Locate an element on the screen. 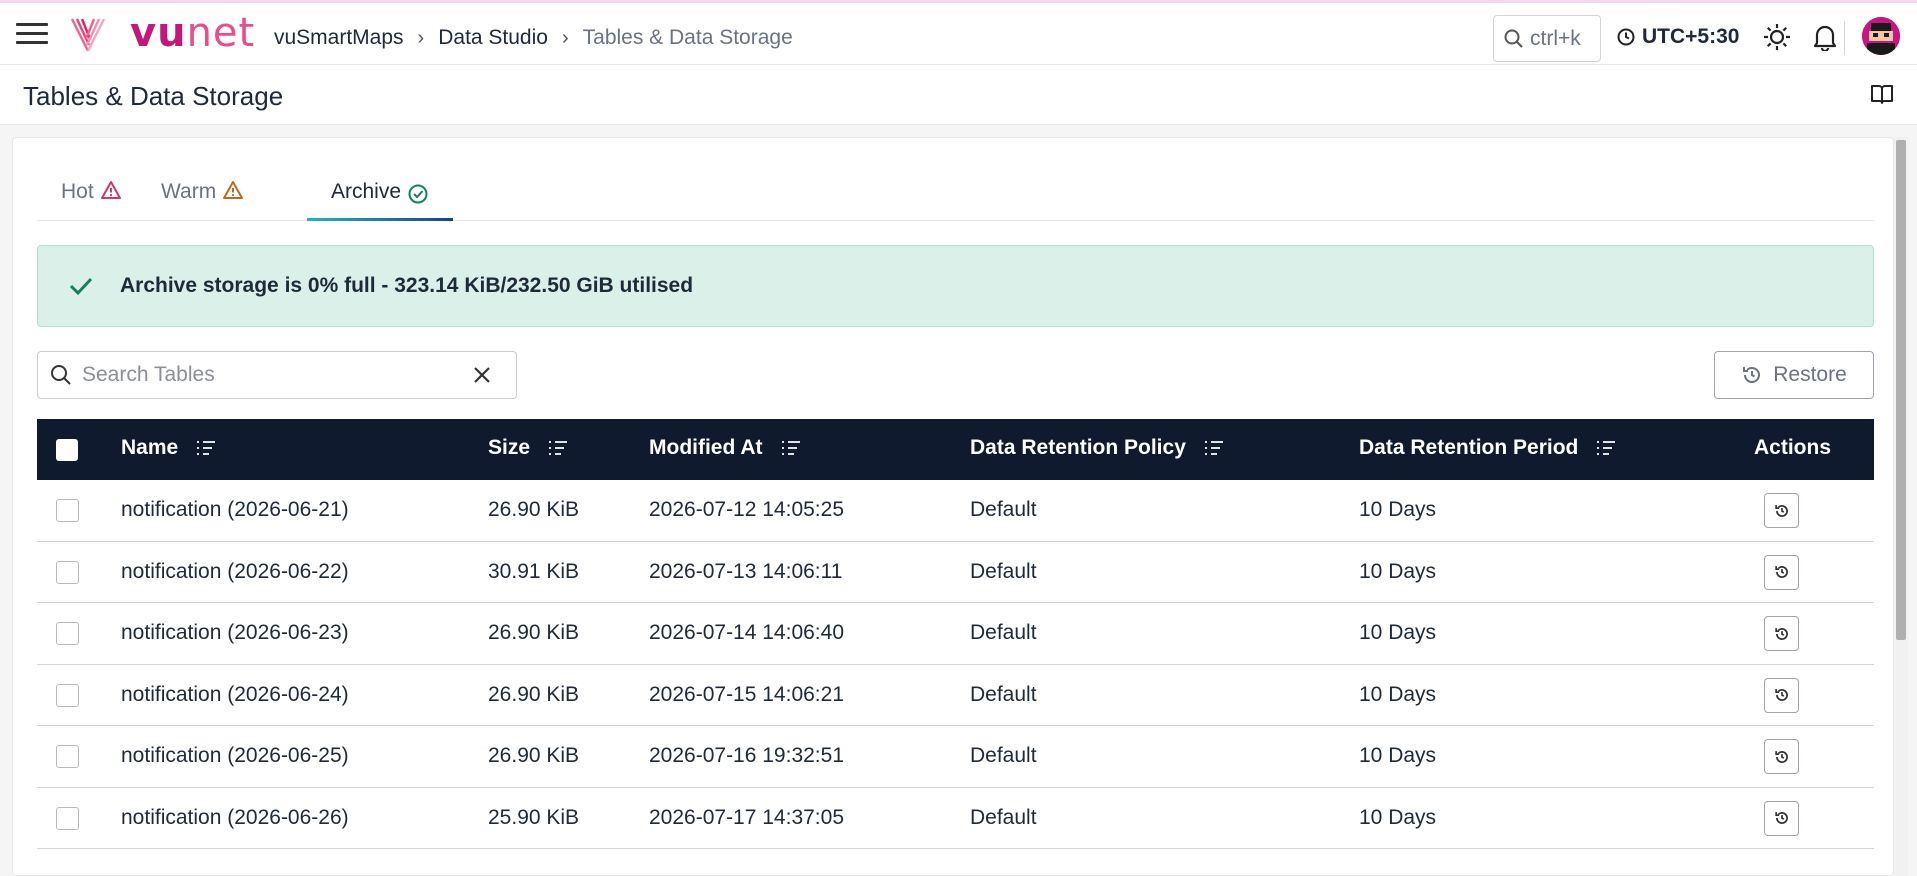  tab-archive: Archive is located at coordinates (380, 199).